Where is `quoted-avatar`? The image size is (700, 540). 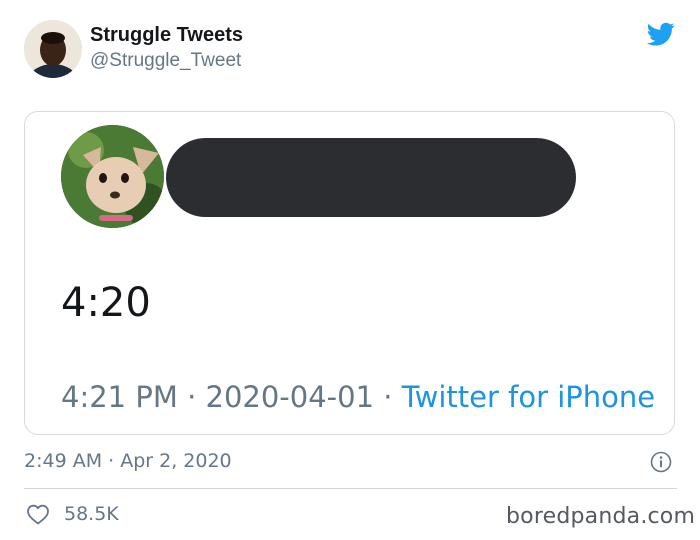 quoted-avatar is located at coordinates (112, 176).